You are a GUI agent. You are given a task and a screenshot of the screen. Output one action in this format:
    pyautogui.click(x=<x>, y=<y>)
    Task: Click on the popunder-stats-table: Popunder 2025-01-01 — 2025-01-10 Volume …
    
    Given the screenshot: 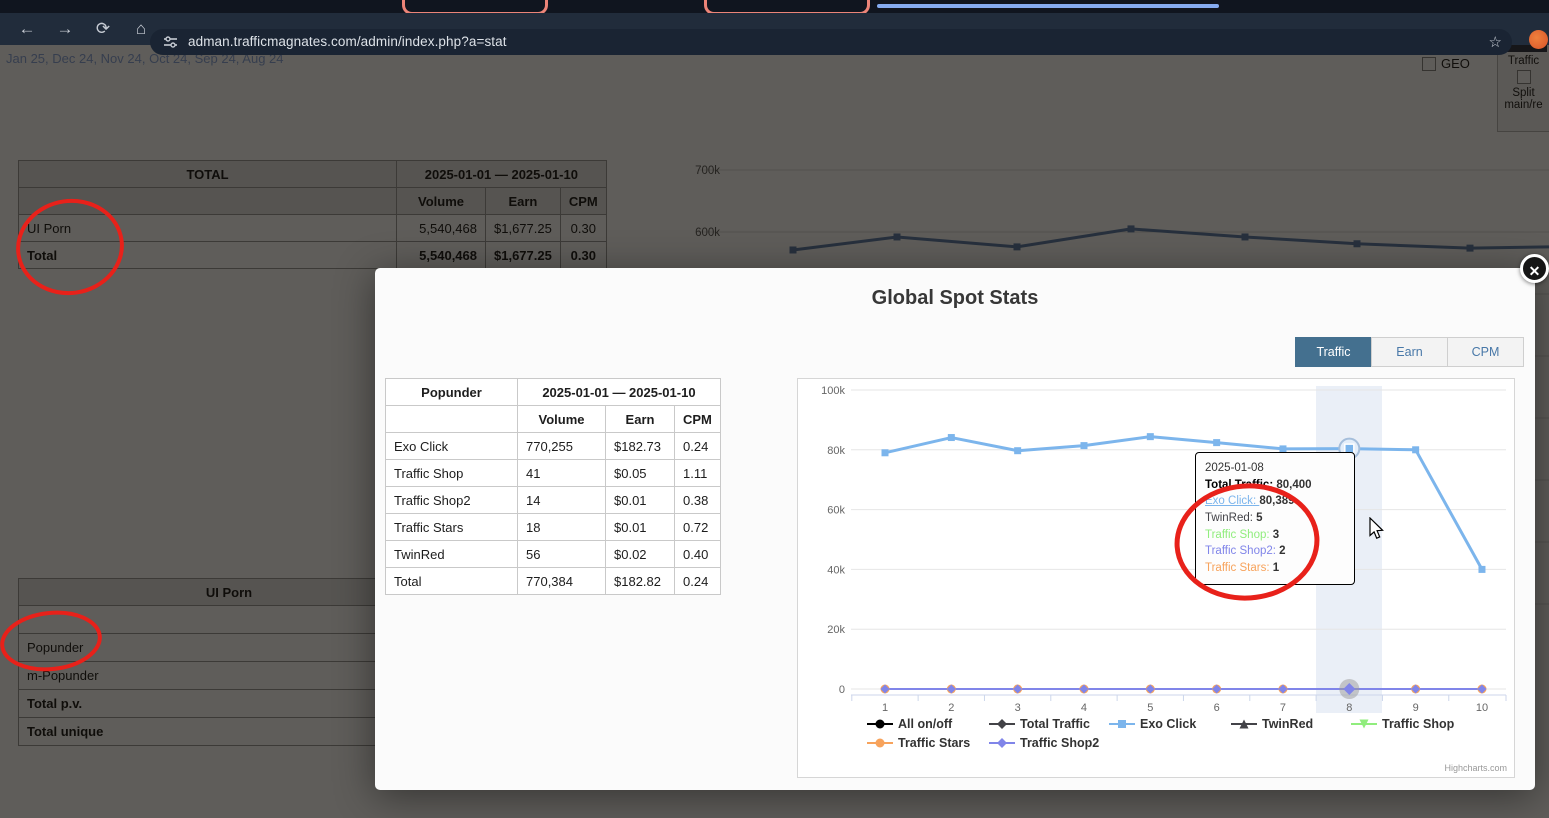 What is the action you would take?
    pyautogui.click(x=553, y=486)
    